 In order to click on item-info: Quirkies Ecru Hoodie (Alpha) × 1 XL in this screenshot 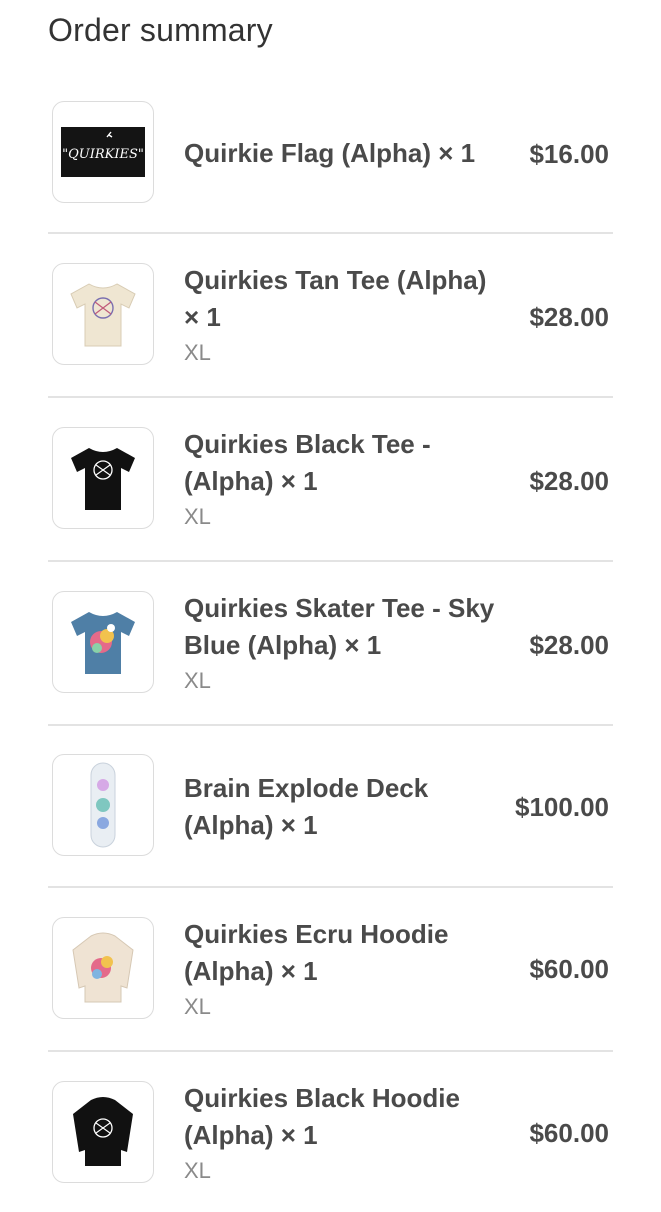, I will do `click(344, 970)`.